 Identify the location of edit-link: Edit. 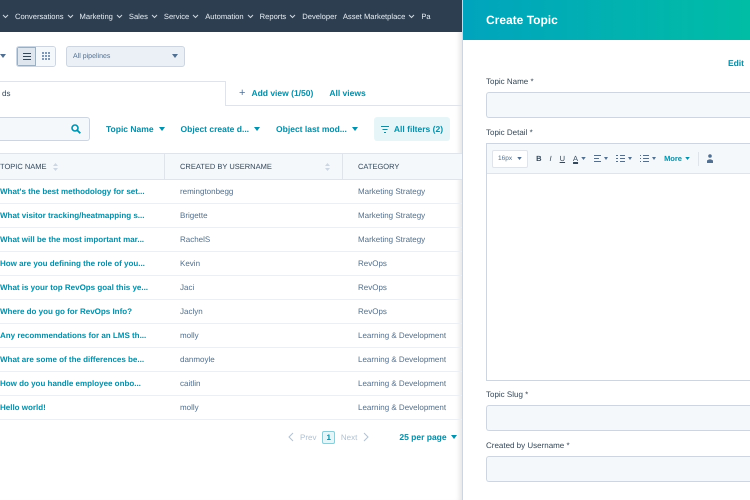
(736, 63).